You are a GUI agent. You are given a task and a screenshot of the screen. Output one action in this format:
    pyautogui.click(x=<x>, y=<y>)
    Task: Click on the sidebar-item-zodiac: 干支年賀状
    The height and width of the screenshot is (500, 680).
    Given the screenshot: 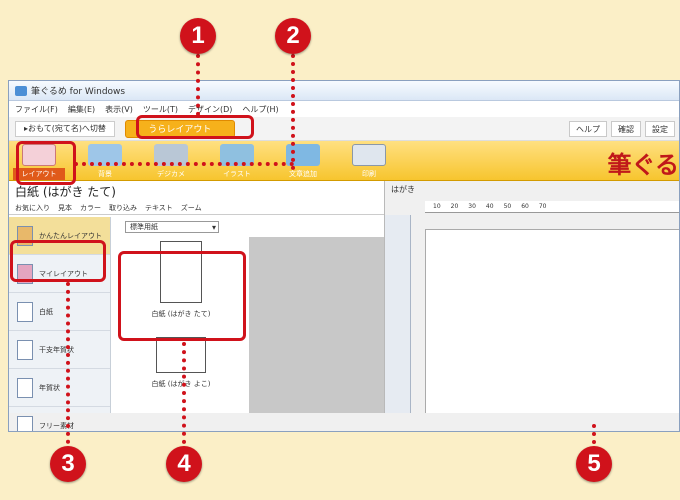 What is the action you would take?
    pyautogui.click(x=59, y=350)
    